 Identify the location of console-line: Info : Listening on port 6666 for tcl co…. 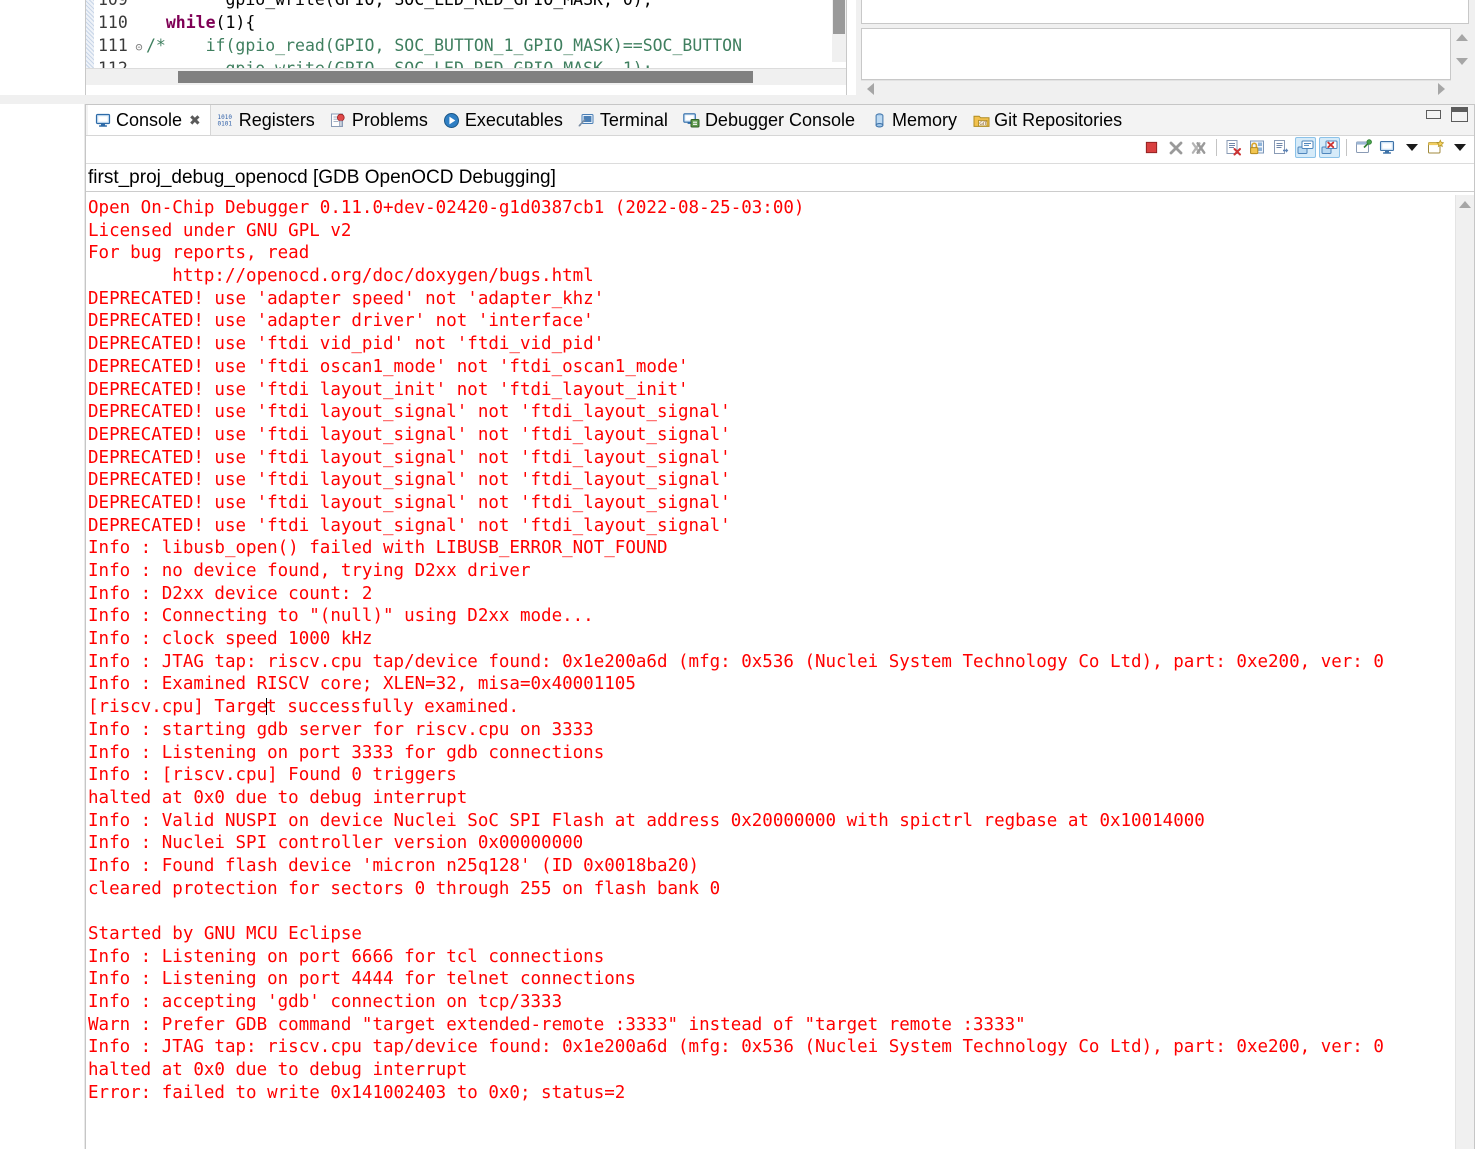
(346, 956).